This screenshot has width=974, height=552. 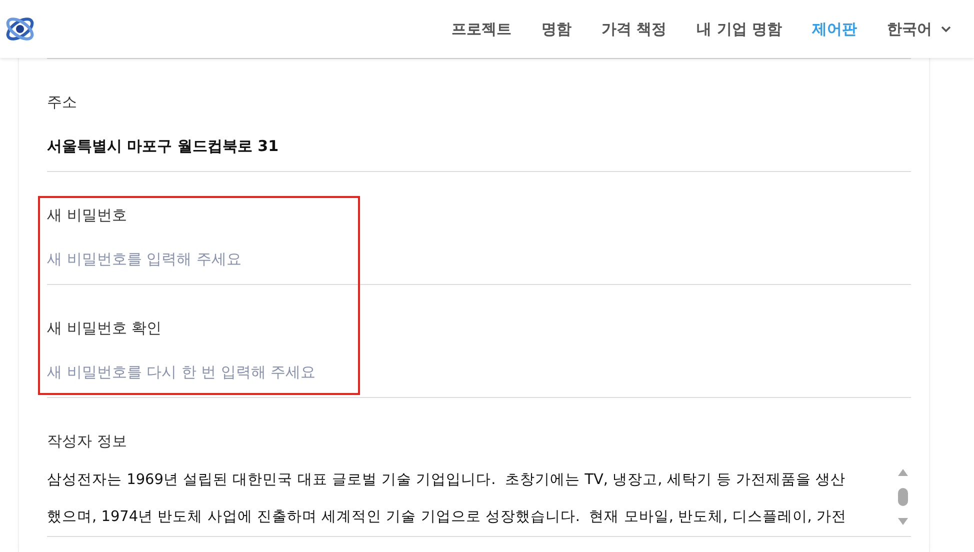 What do you see at coordinates (479, 259) in the screenshot?
I see `password-field: 새 비밀번호를 입력해 주세요` at bounding box center [479, 259].